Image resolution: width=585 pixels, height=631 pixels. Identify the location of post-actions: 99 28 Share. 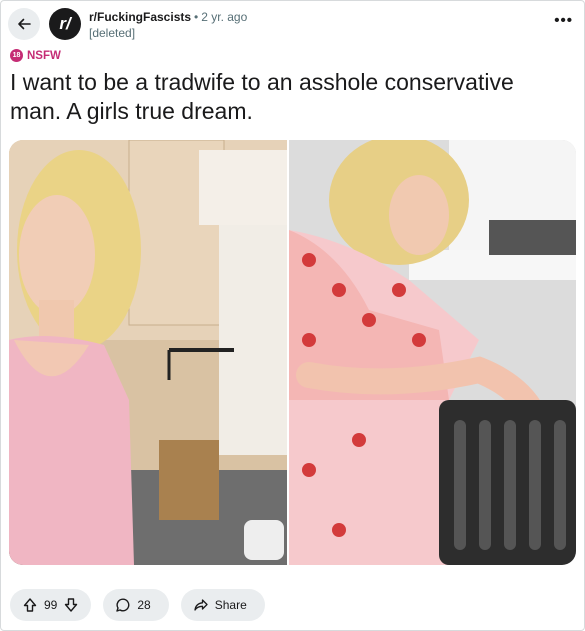
(137, 605).